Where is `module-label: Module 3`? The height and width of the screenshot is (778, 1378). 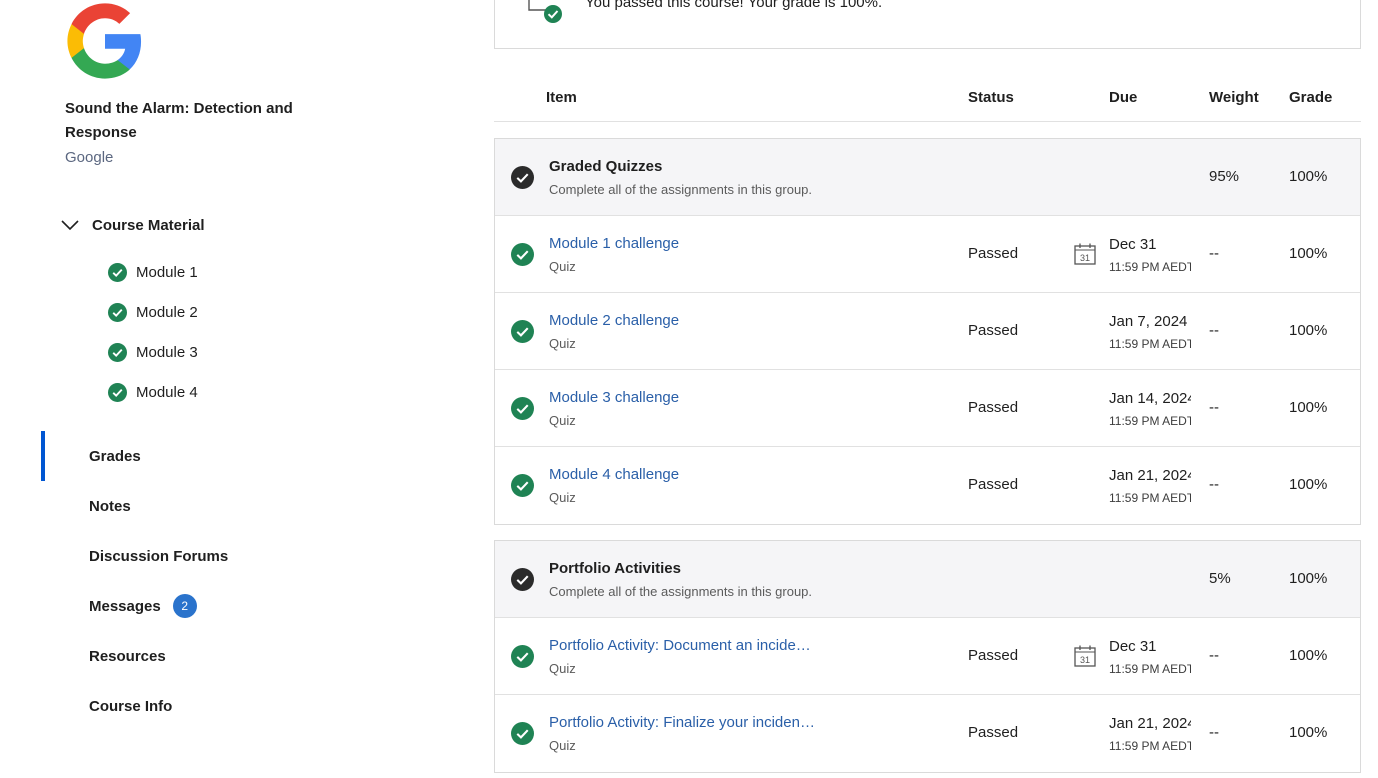
module-label: Module 3 is located at coordinates (167, 352).